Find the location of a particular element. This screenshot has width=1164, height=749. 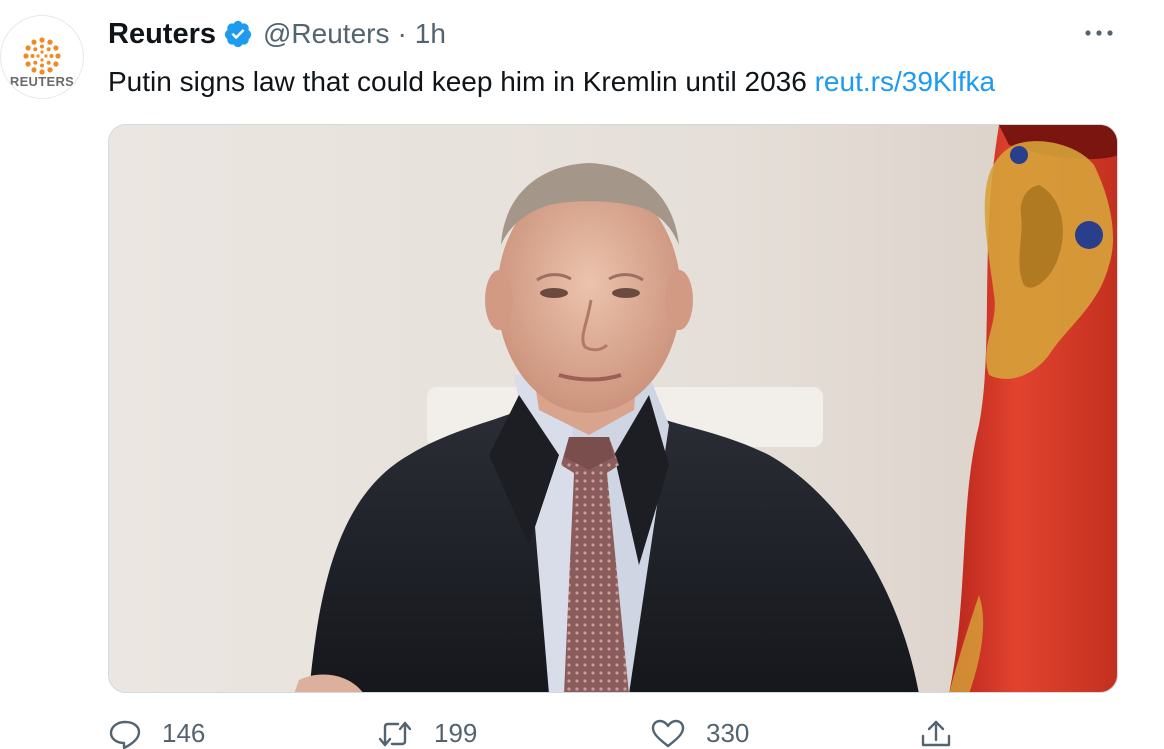

retweet-count: 199 is located at coordinates (456, 733).